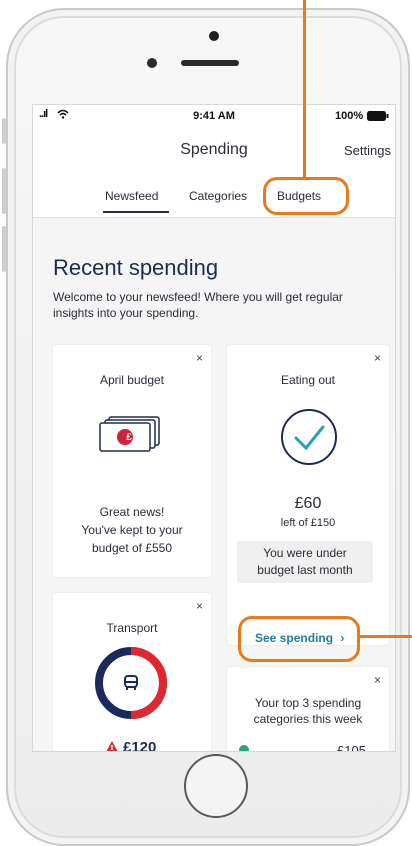 The image size is (412, 846). What do you see at coordinates (306, 196) in the screenshot?
I see `budgets-highlight` at bounding box center [306, 196].